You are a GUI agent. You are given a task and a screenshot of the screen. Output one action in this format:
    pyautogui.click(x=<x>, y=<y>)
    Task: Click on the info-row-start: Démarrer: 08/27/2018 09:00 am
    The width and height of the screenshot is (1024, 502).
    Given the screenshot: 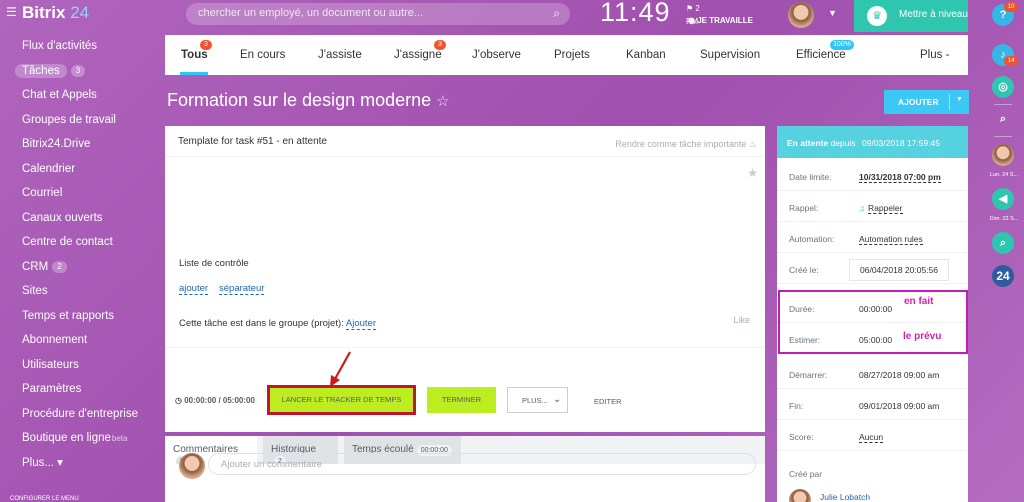 What is the action you would take?
    pyautogui.click(x=872, y=374)
    